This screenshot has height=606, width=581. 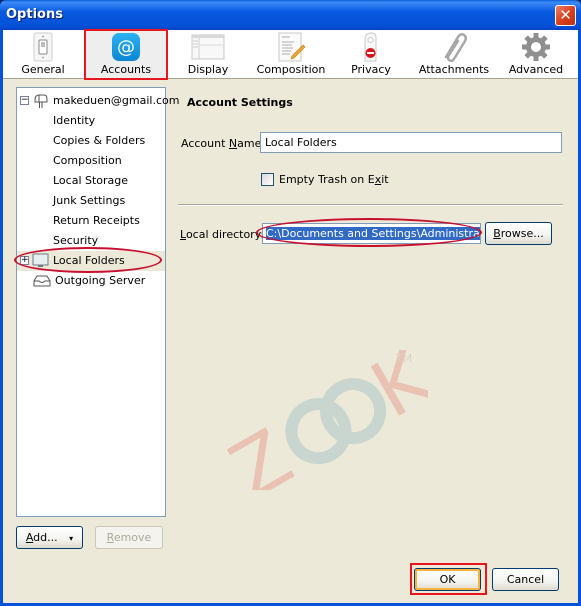 What do you see at coordinates (99, 140) in the screenshot?
I see `tree-item-label: Copies & Folders` at bounding box center [99, 140].